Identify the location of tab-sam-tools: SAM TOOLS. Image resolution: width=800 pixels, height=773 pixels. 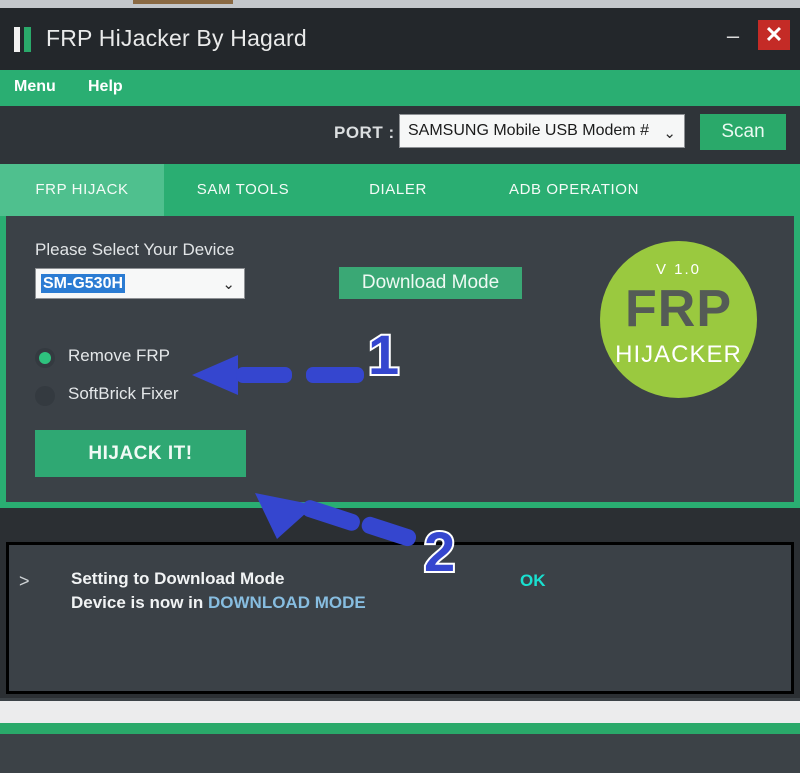
(243, 190).